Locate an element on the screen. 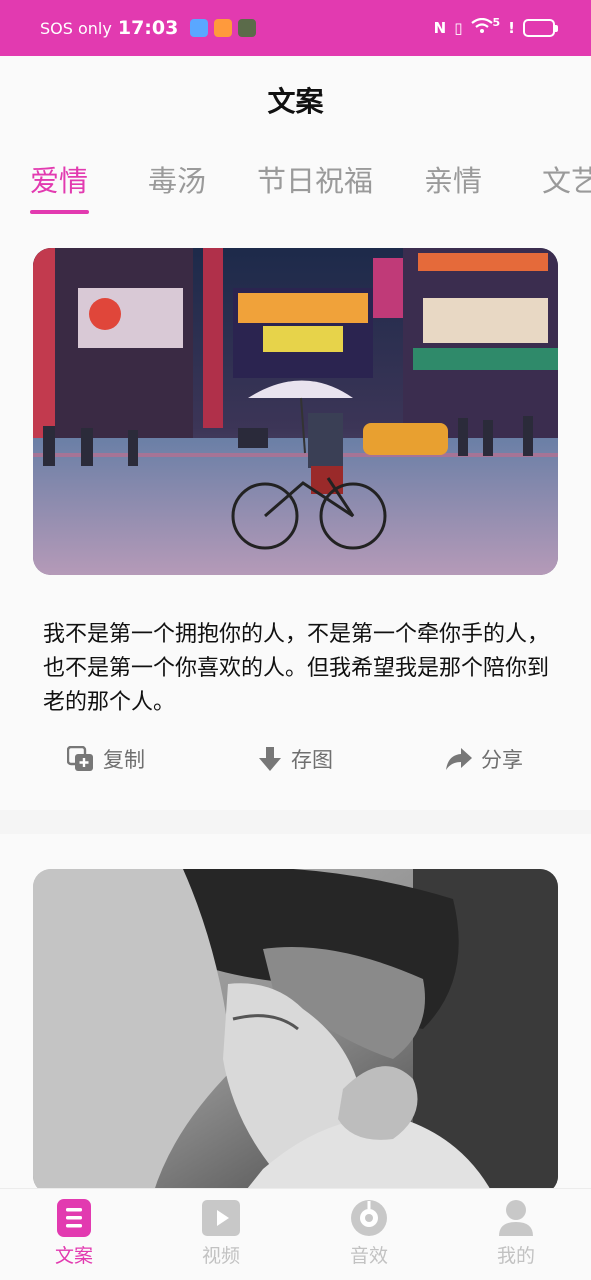  tab-holiday-wishes: 节日祝福 is located at coordinates (315, 179).